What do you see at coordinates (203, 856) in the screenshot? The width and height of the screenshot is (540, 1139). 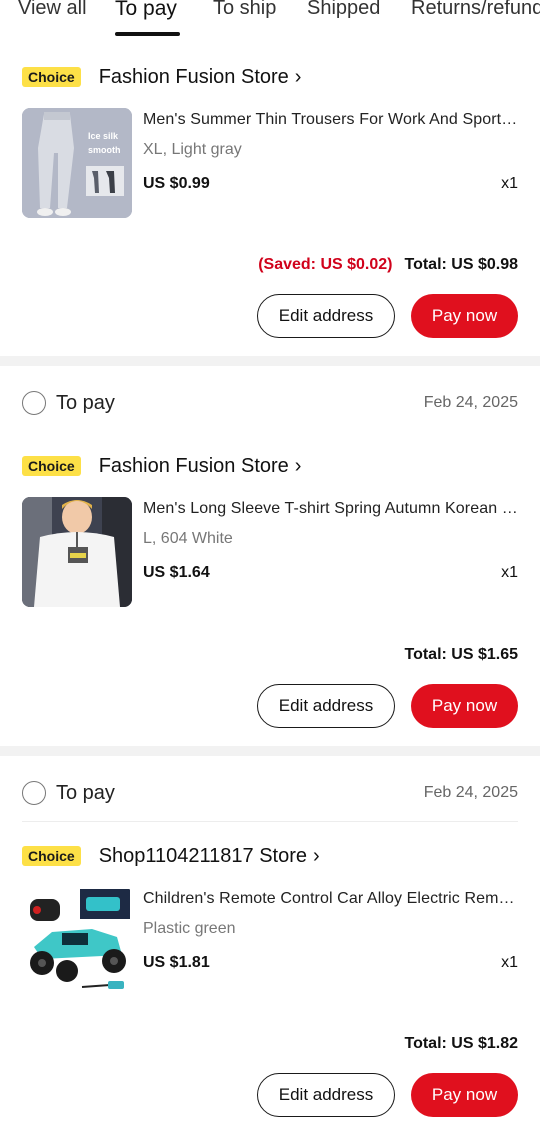 I see `store-name: Shop1104211817 Store` at bounding box center [203, 856].